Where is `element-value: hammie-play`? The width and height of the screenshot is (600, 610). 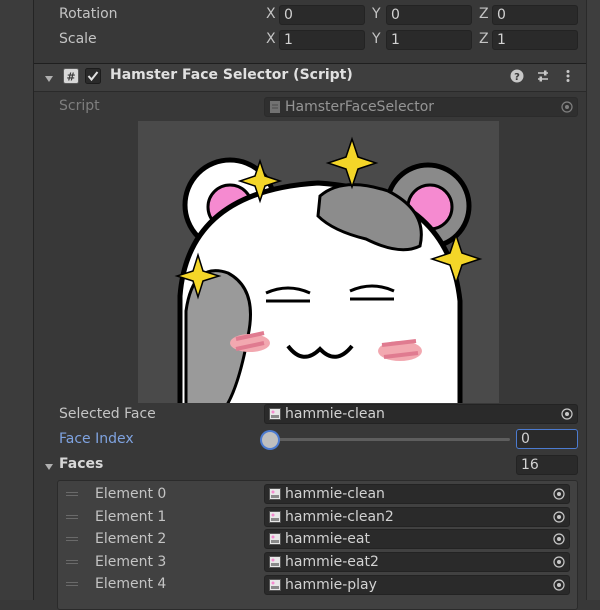
element-value: hammie-play is located at coordinates (331, 585).